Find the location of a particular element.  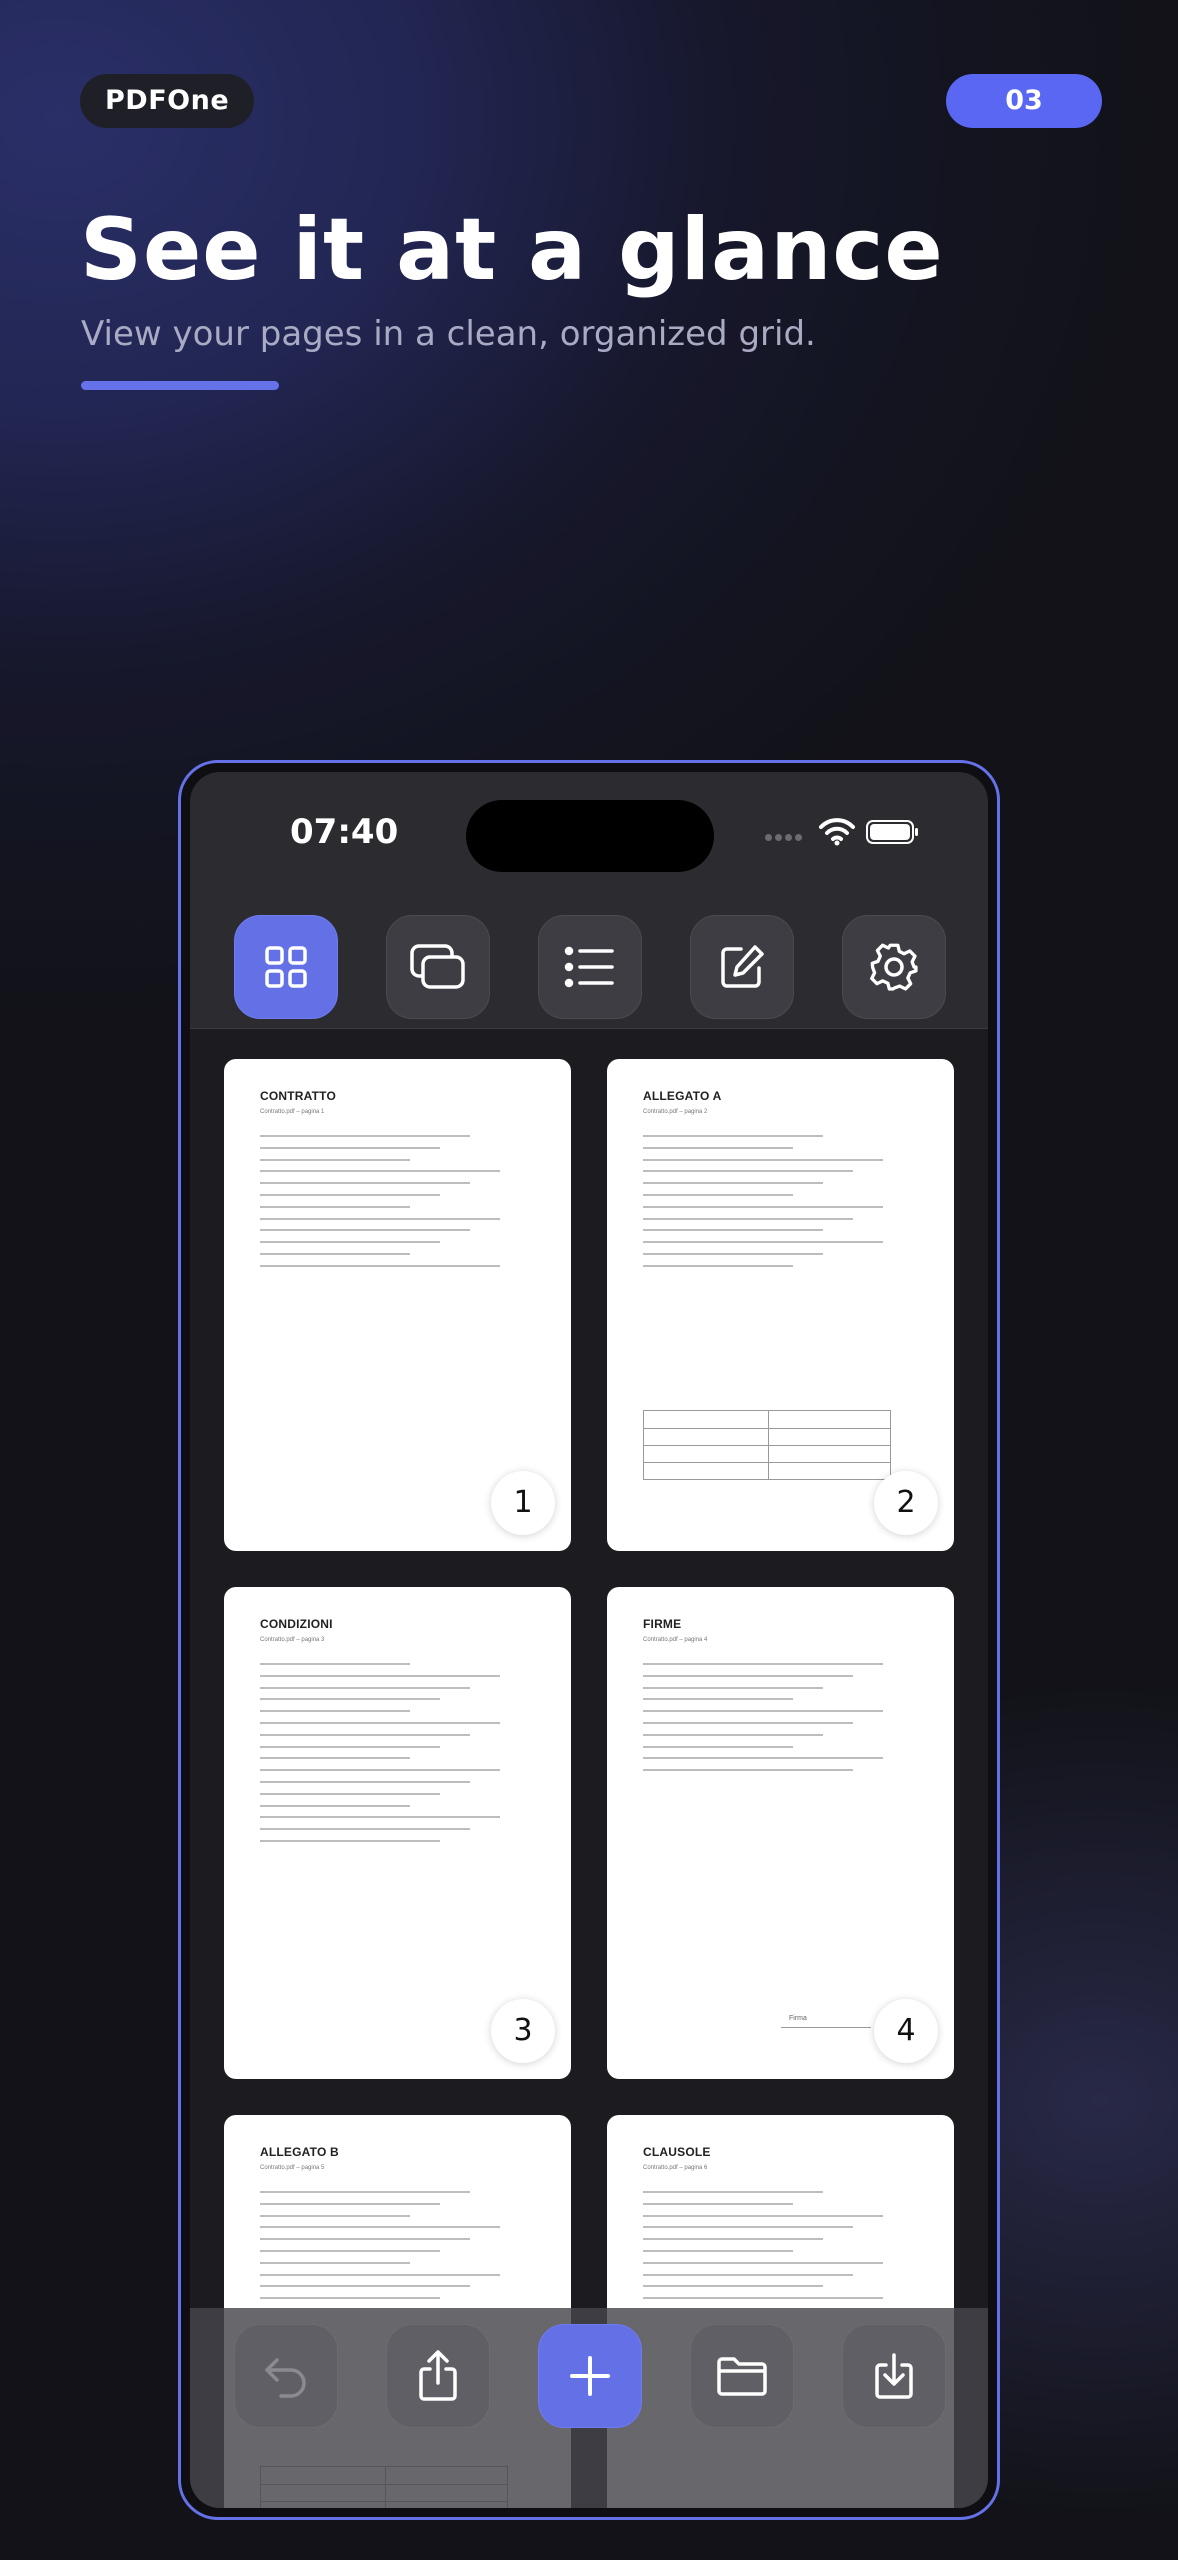

dynamic-island is located at coordinates (590, 836).